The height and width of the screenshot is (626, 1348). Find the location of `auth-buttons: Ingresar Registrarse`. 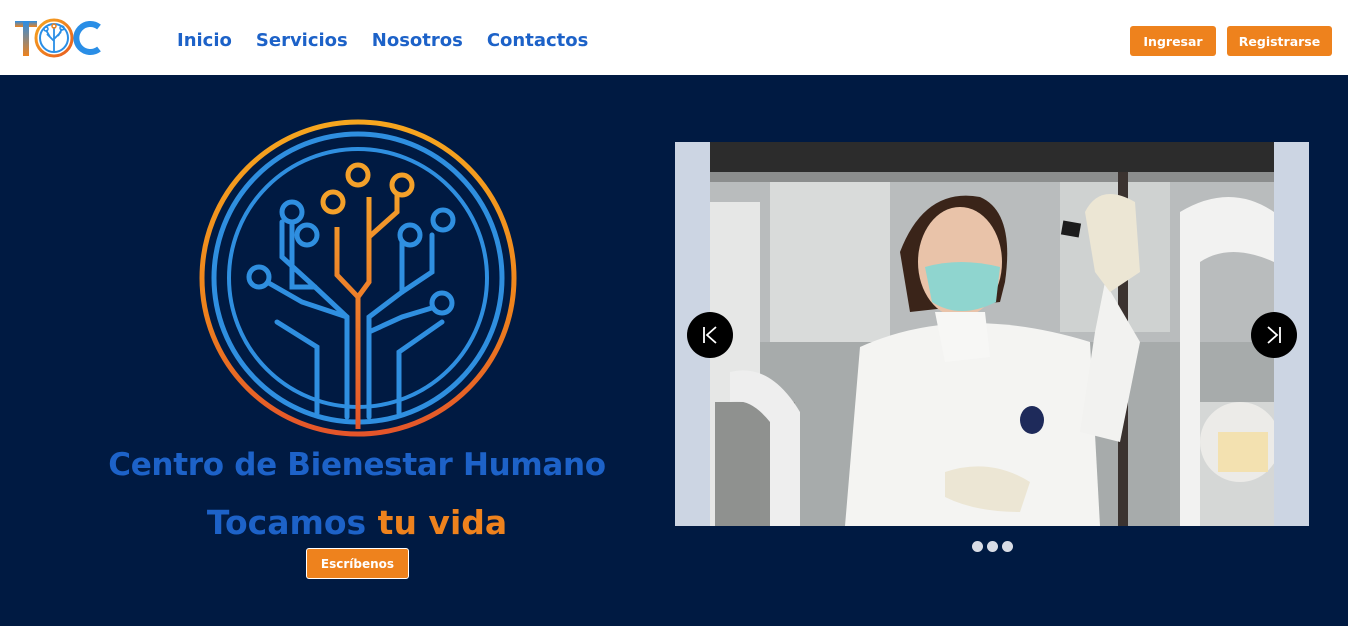

auth-buttons: Ingresar Registrarse is located at coordinates (1231, 41).